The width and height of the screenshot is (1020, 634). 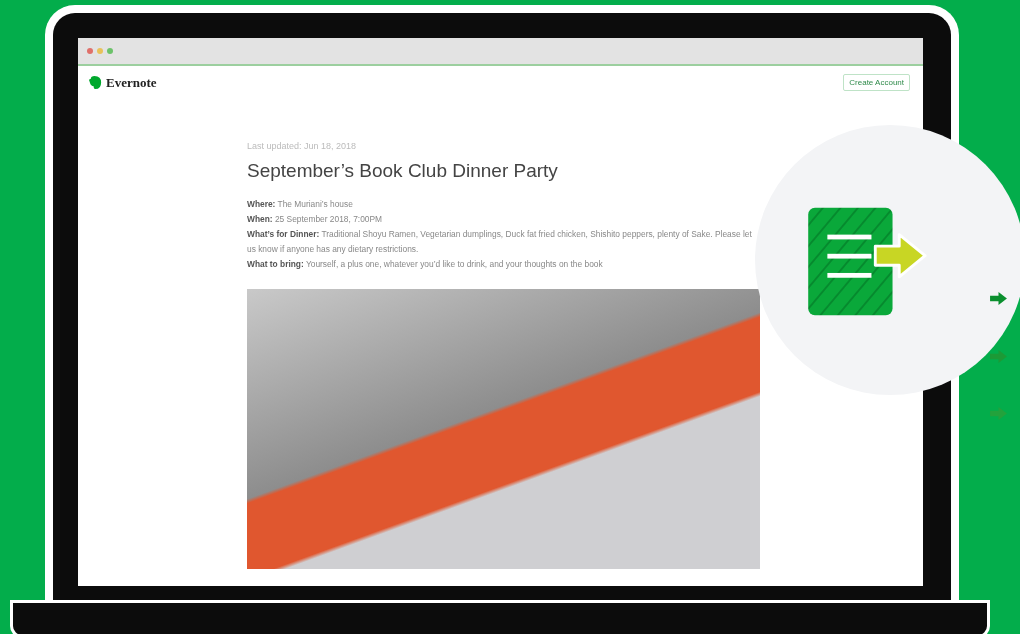 What do you see at coordinates (131, 82) in the screenshot?
I see `brand-name: Evernote` at bounding box center [131, 82].